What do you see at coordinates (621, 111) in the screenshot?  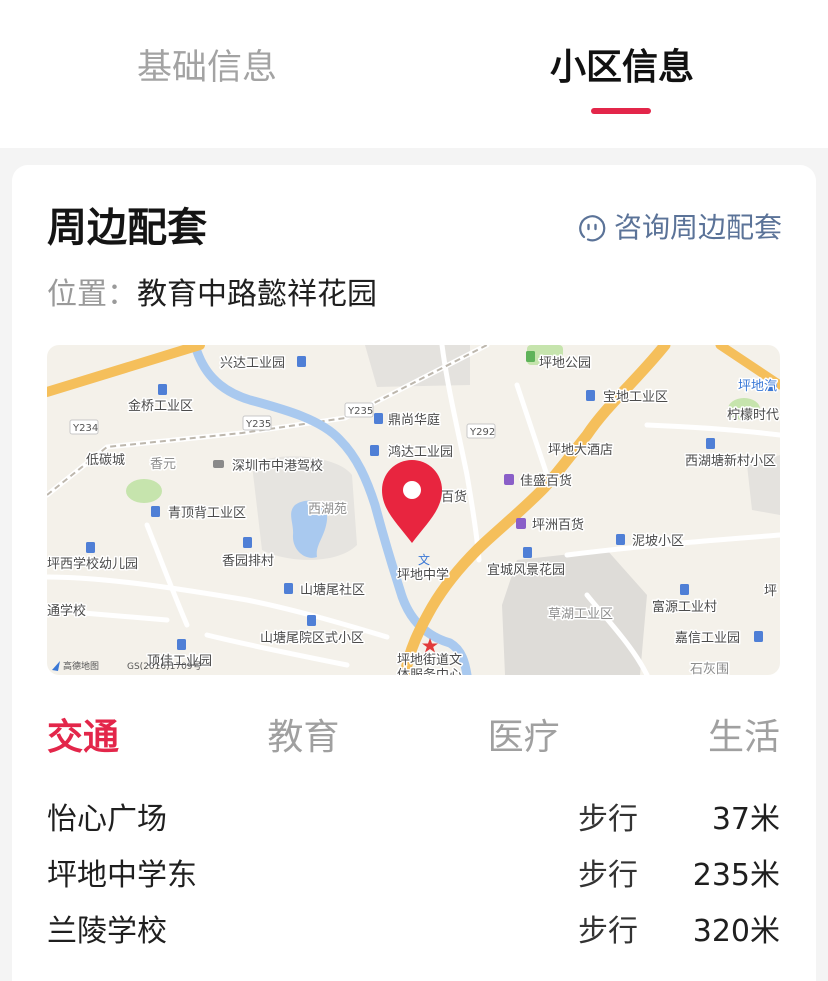 I see `active-tab-indicator` at bounding box center [621, 111].